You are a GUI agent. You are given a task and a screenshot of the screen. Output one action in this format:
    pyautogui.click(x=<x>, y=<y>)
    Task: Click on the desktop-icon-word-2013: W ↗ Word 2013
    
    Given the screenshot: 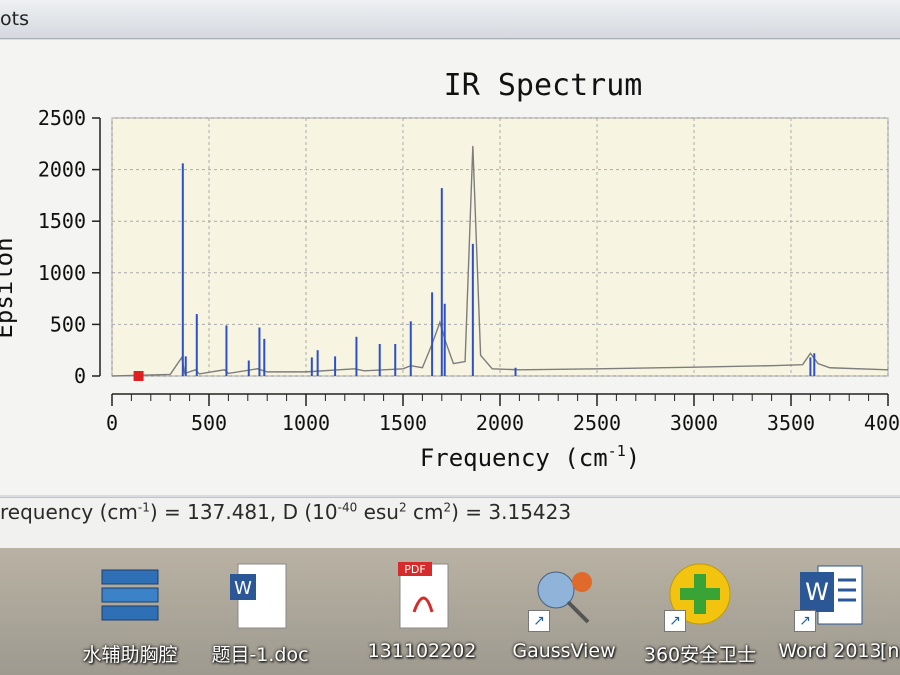 What is the action you would take?
    pyautogui.click(x=830, y=617)
    